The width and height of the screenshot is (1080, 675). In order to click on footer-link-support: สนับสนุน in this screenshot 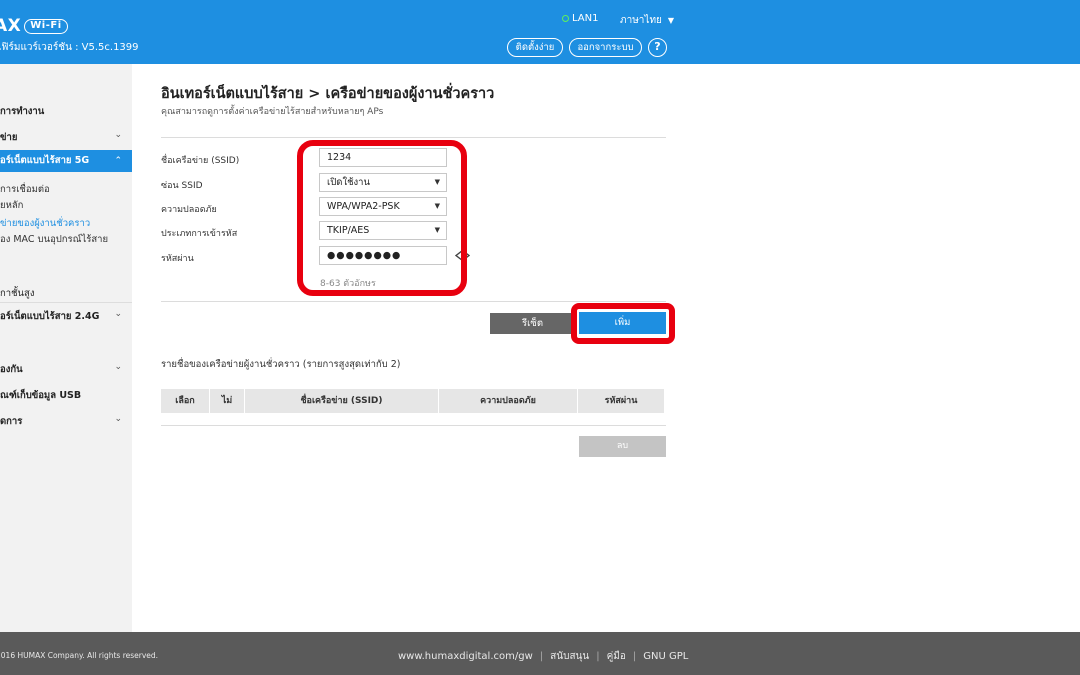, I will do `click(569, 656)`.